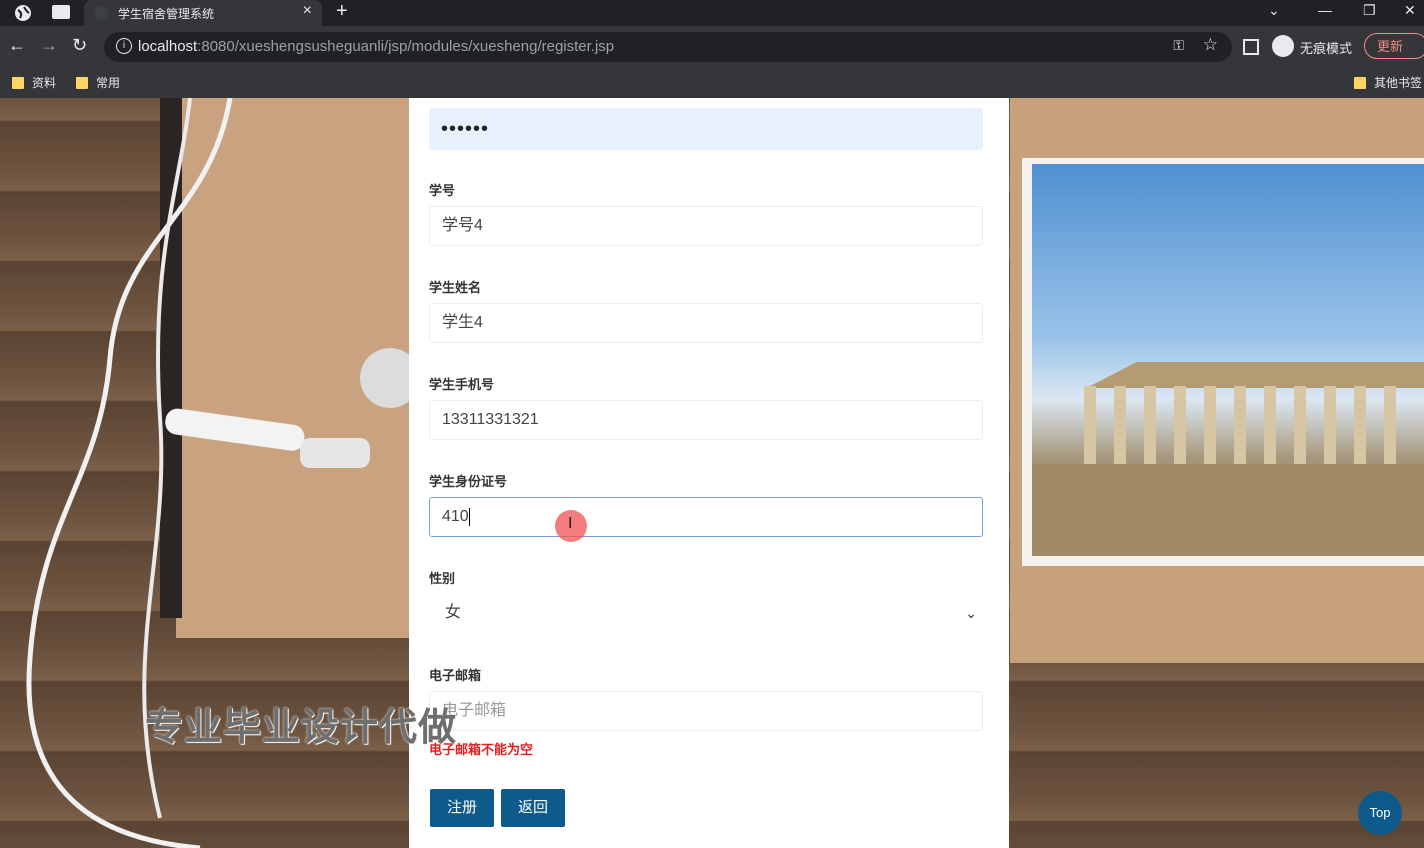  I want to click on student-id-label: 学号, so click(442, 190).